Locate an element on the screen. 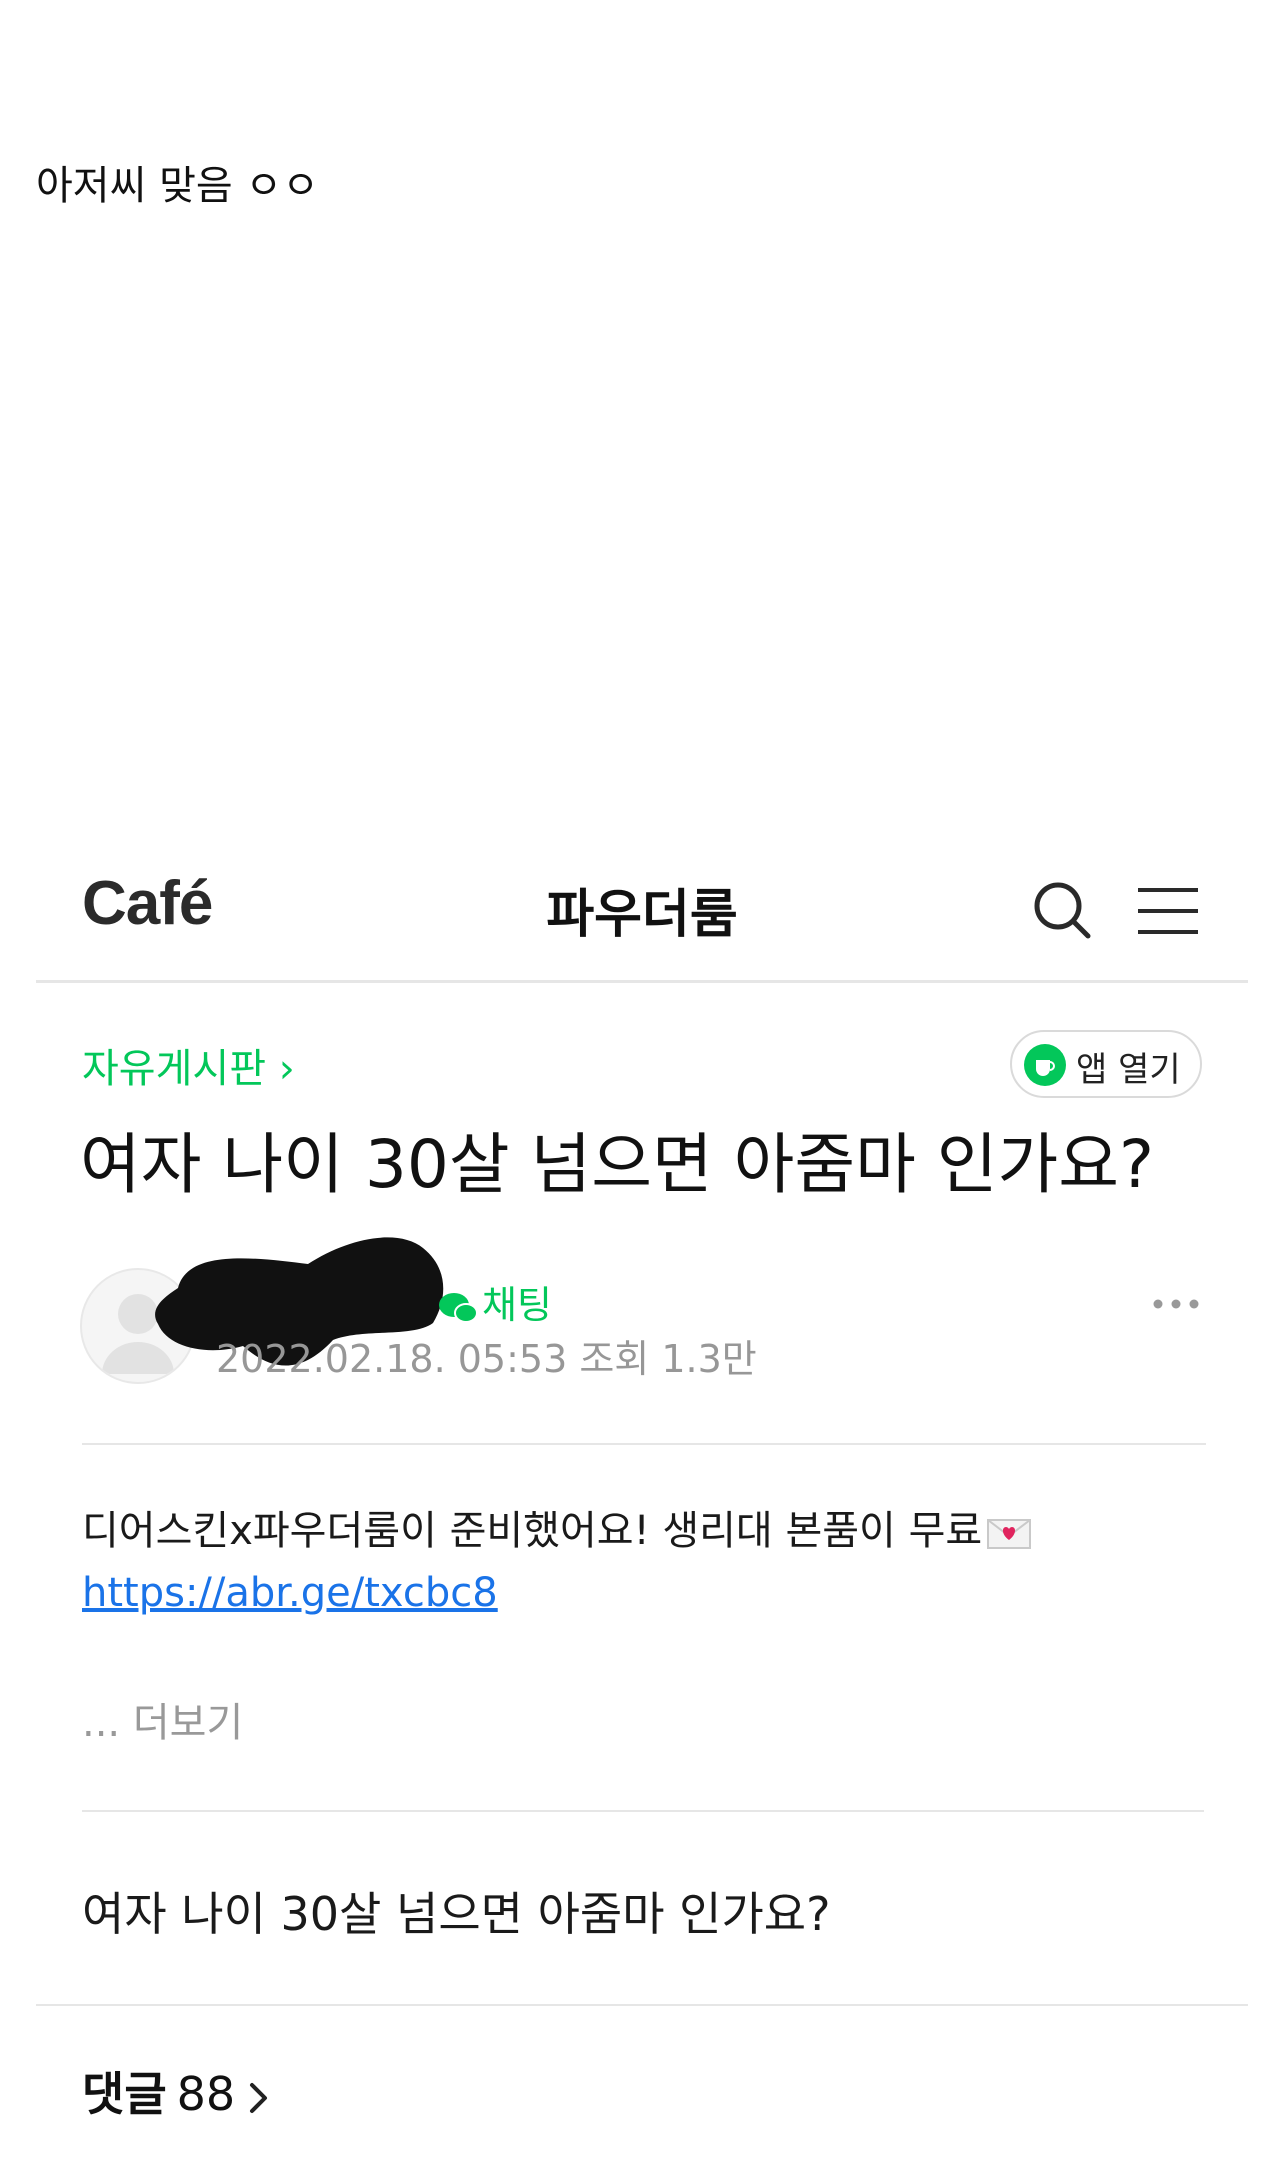 The height and width of the screenshot is (2160, 1284). chat-label: 채팅 is located at coordinates (517, 1305).